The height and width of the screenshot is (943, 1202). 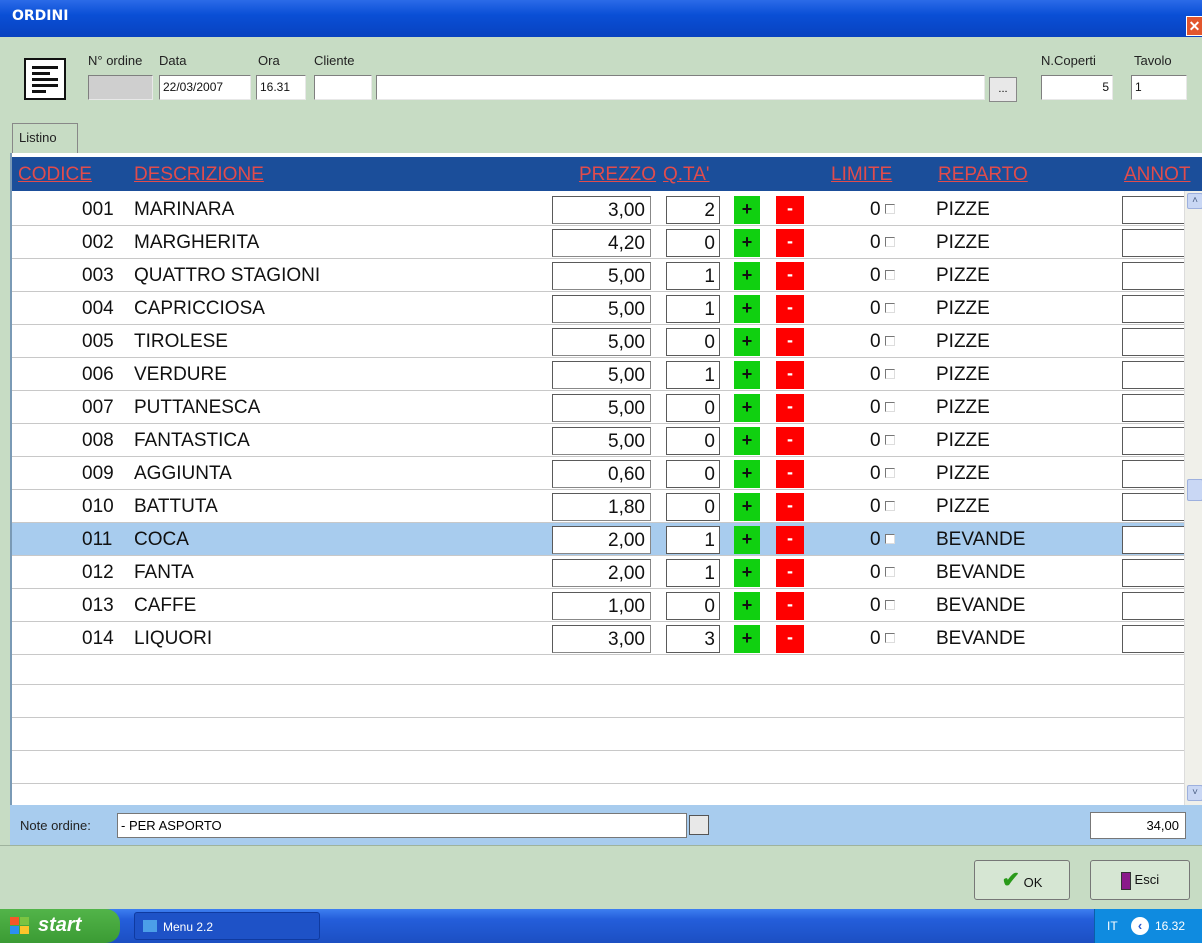 I want to click on table-row: 006 VERDURE 5,00 1 + - 0 PIZZE, so click(x=602, y=374).